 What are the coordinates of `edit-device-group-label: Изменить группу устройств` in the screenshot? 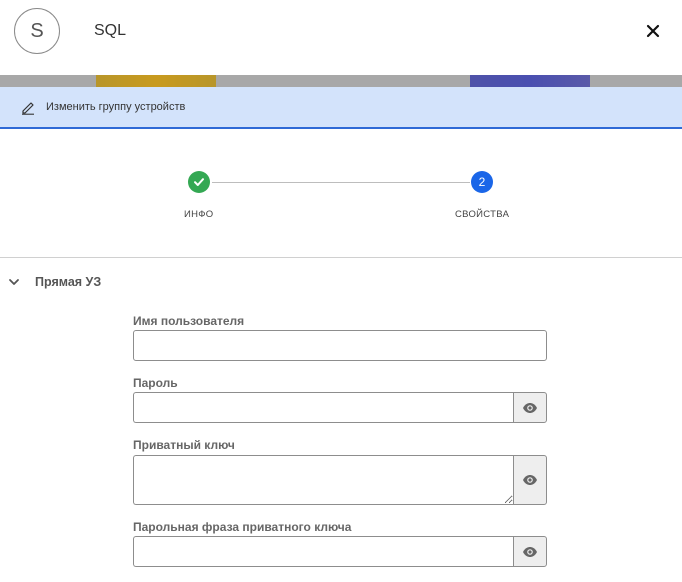 It's located at (116, 107).